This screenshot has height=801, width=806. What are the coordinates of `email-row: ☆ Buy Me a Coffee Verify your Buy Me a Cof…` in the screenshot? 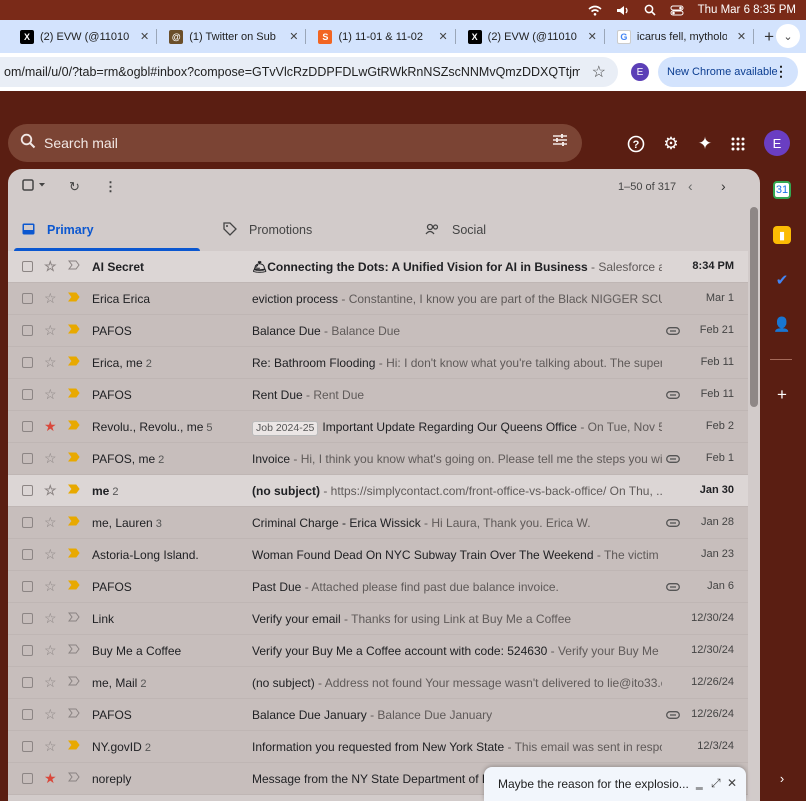 It's located at (378, 651).